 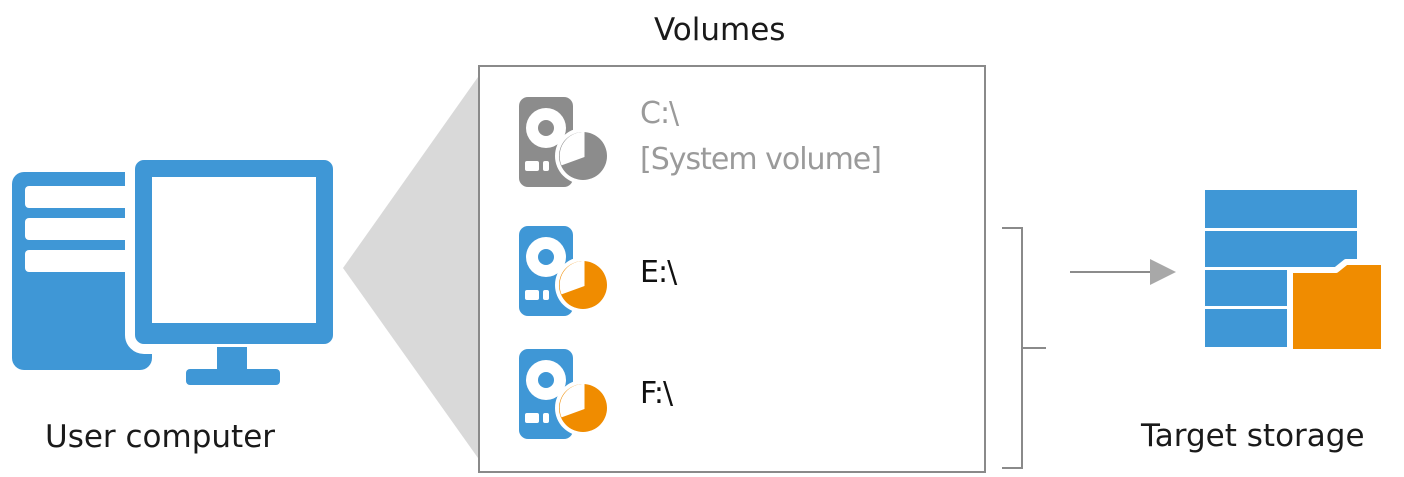 What do you see at coordinates (1296, 272) in the screenshot?
I see `storage-folder-icon` at bounding box center [1296, 272].